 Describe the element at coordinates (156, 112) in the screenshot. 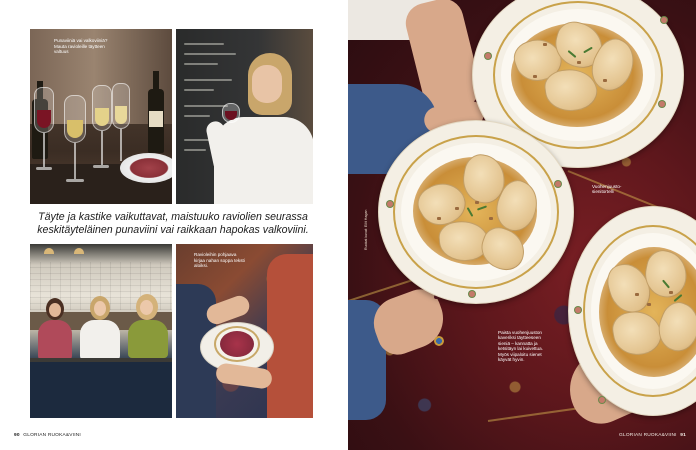

I see `wine-bottle-right` at that location.